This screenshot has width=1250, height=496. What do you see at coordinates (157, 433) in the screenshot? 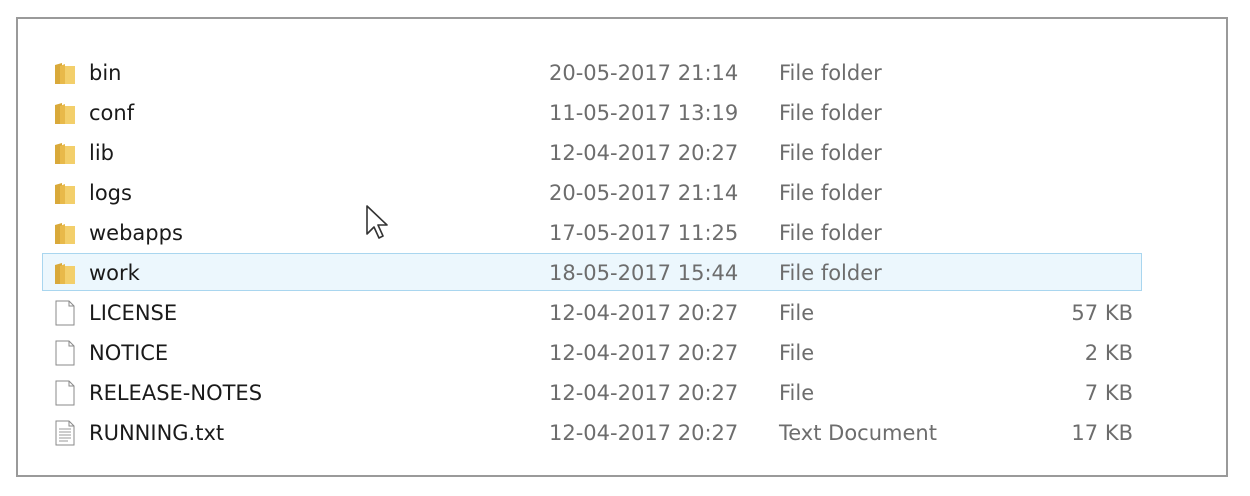
I see `file-name: RUNNING.txt` at bounding box center [157, 433].